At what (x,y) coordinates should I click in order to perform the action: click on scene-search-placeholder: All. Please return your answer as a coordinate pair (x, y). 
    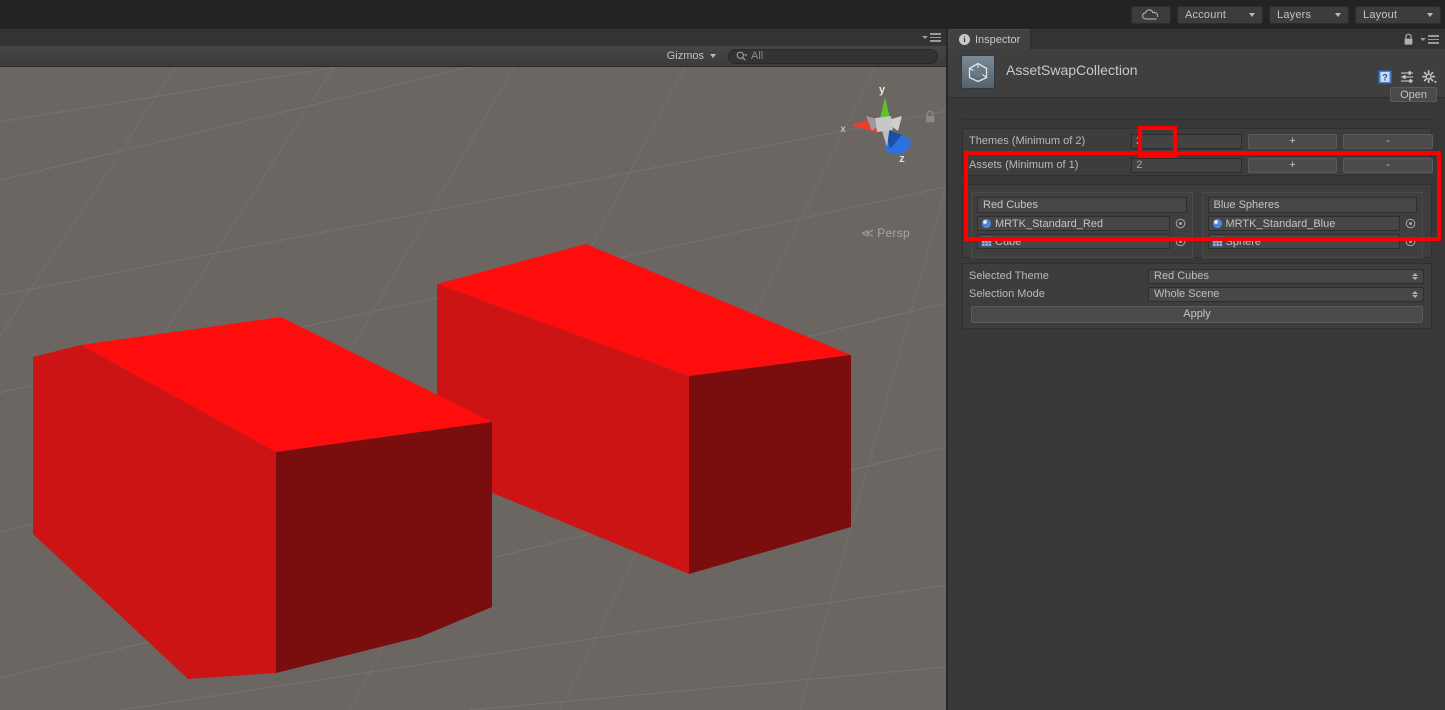
    Looking at the image, I should click on (757, 56).